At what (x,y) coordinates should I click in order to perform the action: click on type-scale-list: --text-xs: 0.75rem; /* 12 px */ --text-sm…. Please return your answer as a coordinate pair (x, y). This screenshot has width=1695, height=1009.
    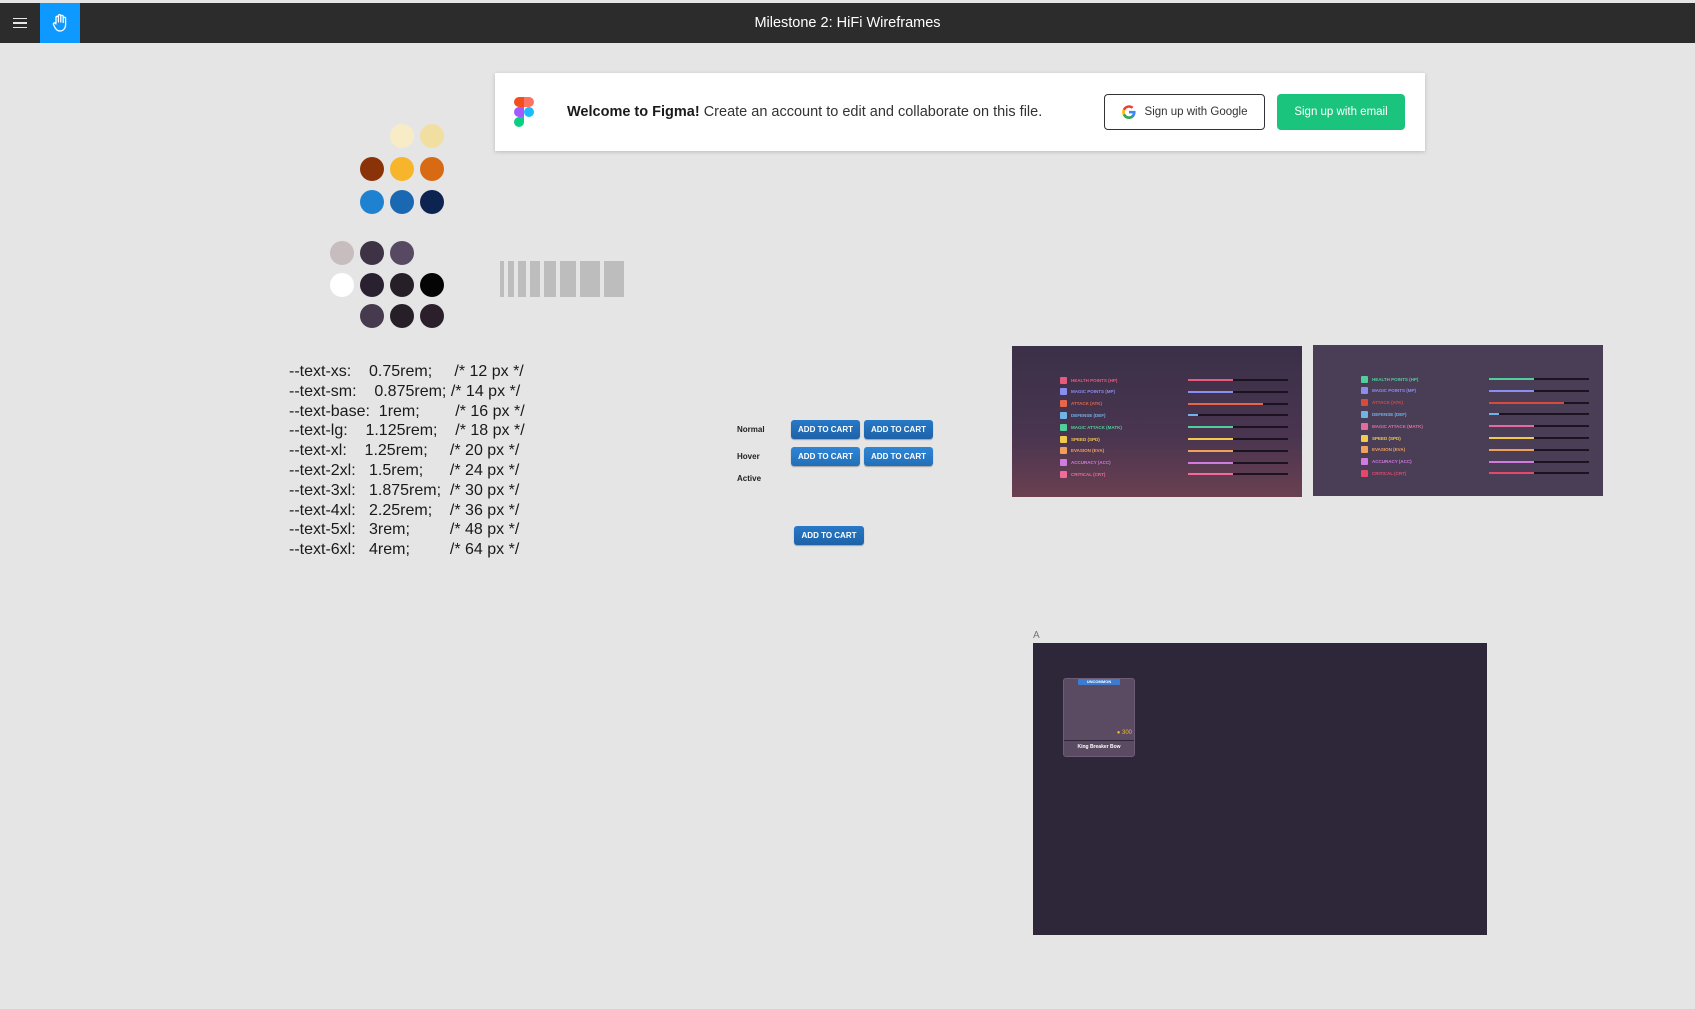
    Looking at the image, I should click on (407, 461).